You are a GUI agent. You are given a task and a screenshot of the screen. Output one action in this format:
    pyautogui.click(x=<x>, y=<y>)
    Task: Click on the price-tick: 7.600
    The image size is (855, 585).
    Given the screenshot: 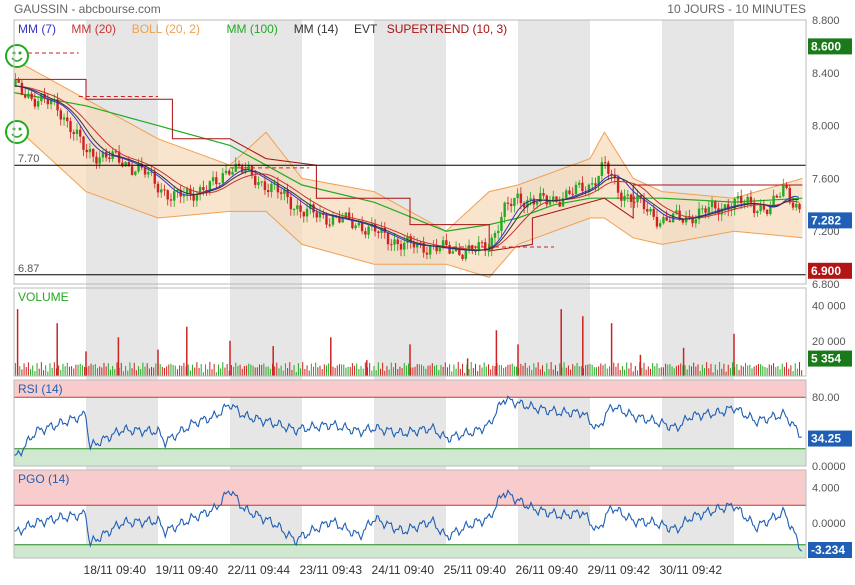 What is the action you would take?
    pyautogui.click(x=826, y=179)
    